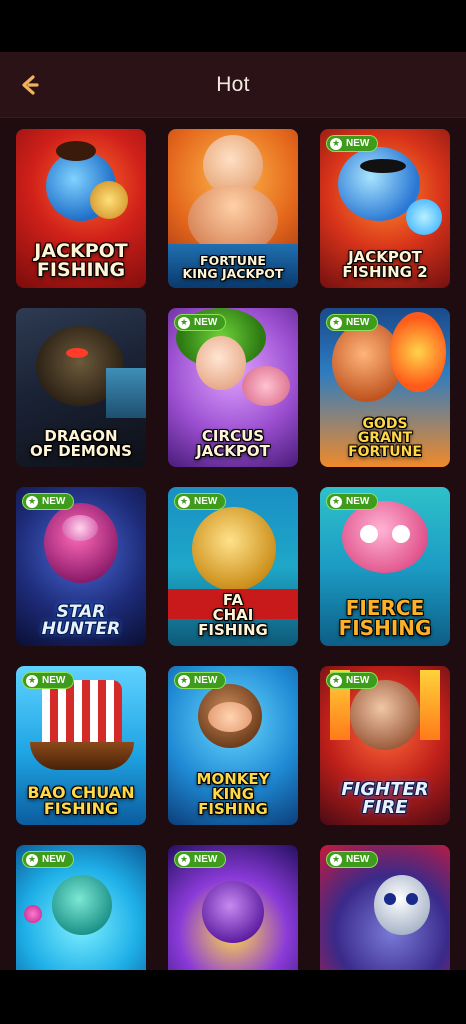 The height and width of the screenshot is (1024, 466). I want to click on game-tile-jackpot-fishing: JACKPOT FISHING, so click(81, 208).